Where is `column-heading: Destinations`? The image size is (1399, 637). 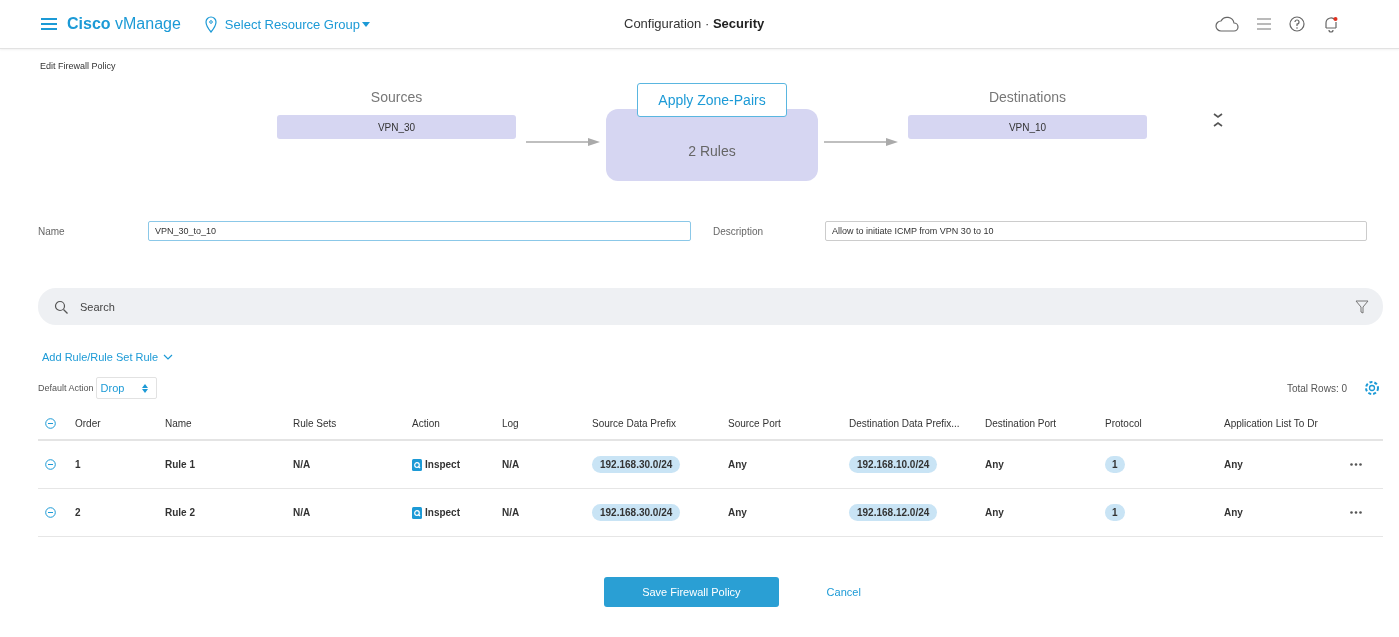 column-heading: Destinations is located at coordinates (1027, 97).